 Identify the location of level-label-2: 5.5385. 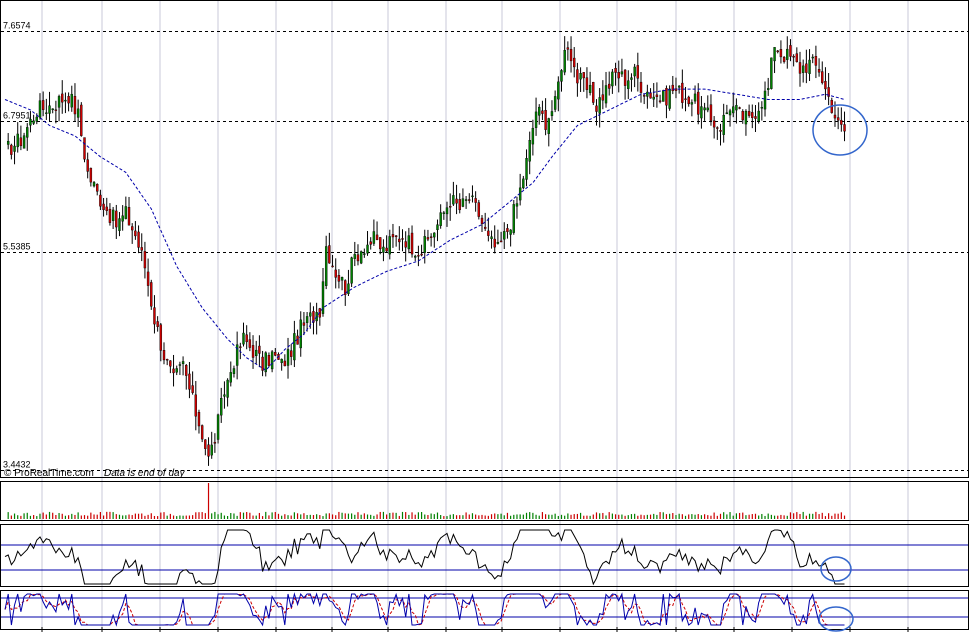
(17, 247).